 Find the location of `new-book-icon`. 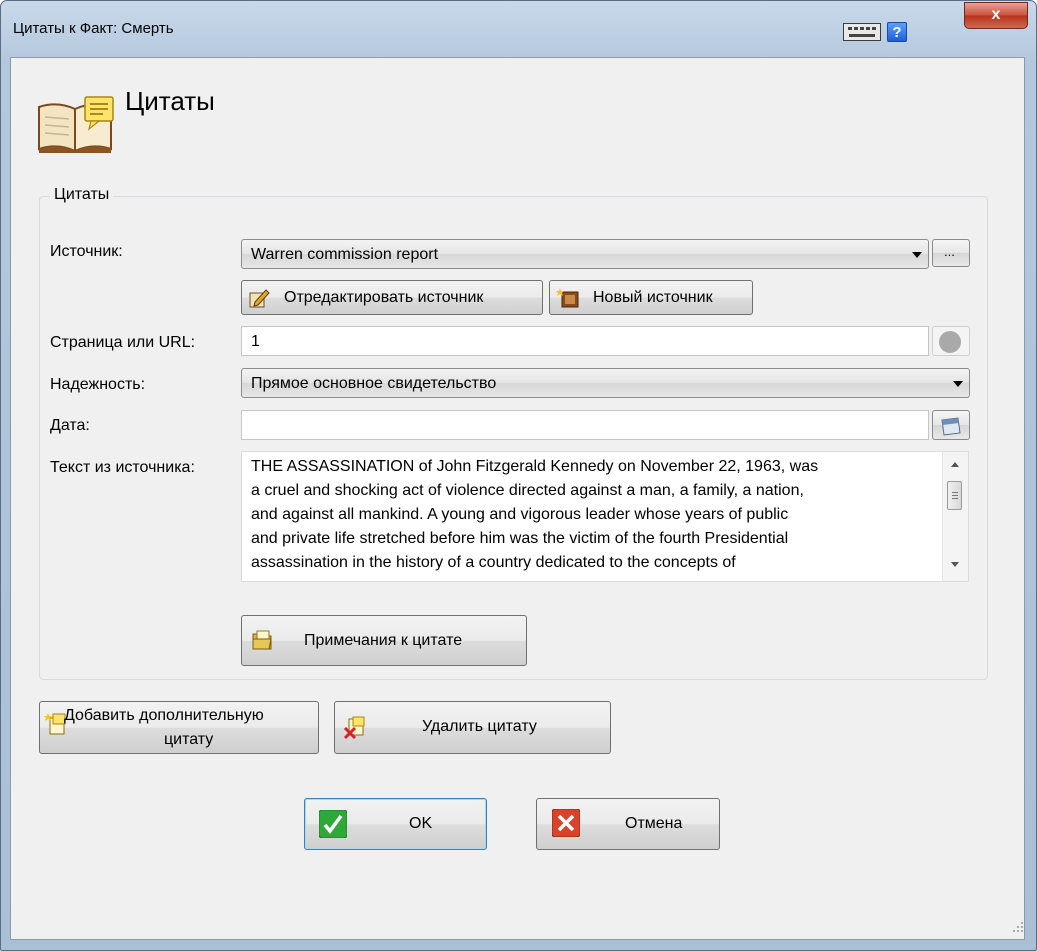

new-book-icon is located at coordinates (567, 298).